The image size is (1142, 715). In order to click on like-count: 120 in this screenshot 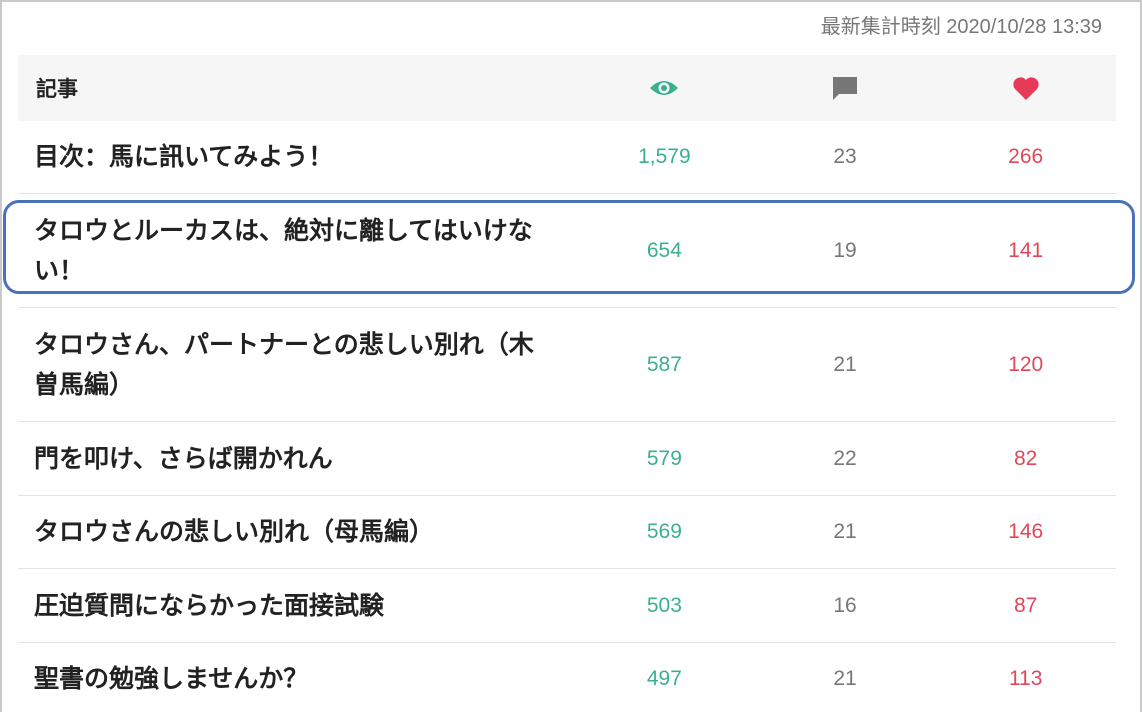, I will do `click(1026, 364)`.